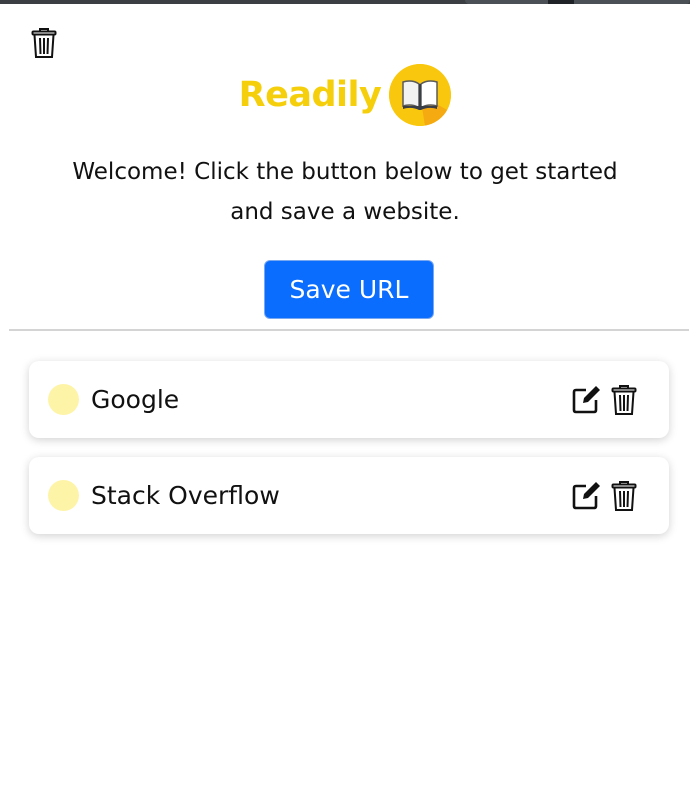 The height and width of the screenshot is (806, 690). Describe the element at coordinates (345, 2) in the screenshot. I see `window-top-strip` at that location.